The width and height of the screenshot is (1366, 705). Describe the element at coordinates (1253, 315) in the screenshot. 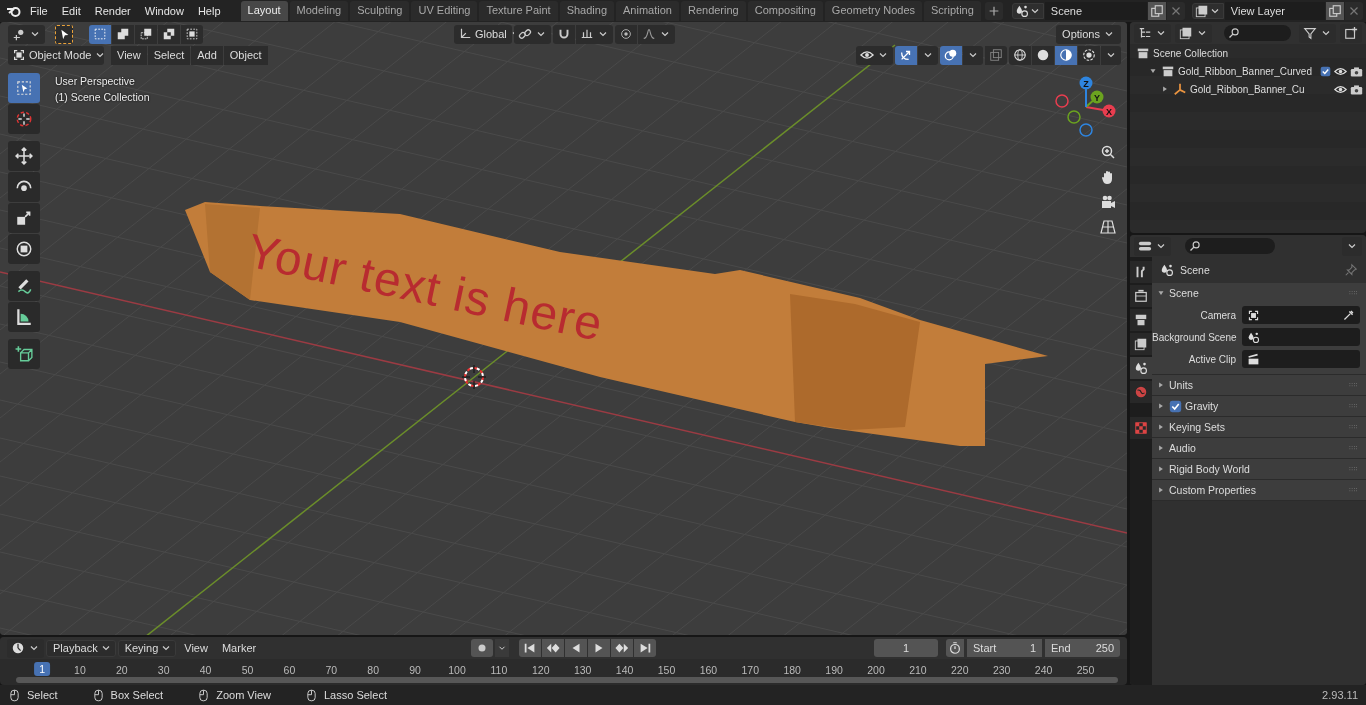

I see `camera-object-icon` at that location.